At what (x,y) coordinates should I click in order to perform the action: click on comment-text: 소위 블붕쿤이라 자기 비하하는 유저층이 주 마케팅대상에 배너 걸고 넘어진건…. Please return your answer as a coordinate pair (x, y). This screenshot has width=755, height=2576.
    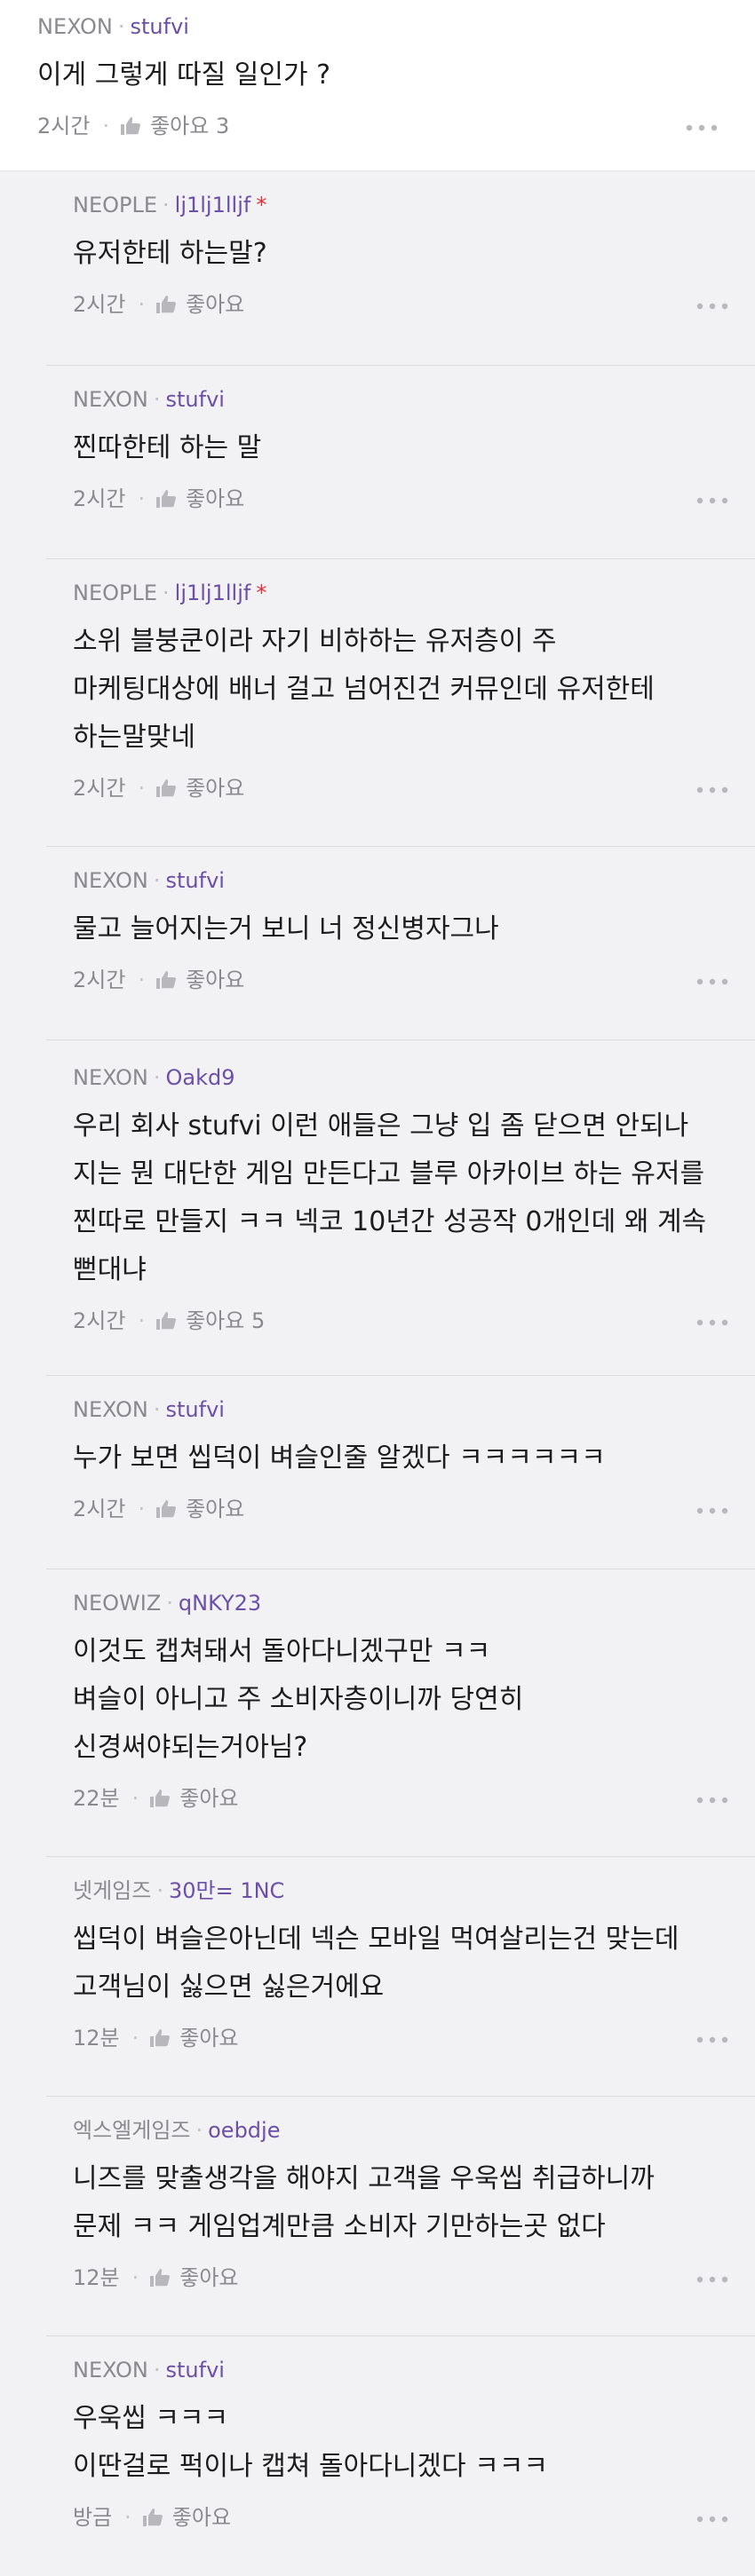
    Looking at the image, I should click on (400, 690).